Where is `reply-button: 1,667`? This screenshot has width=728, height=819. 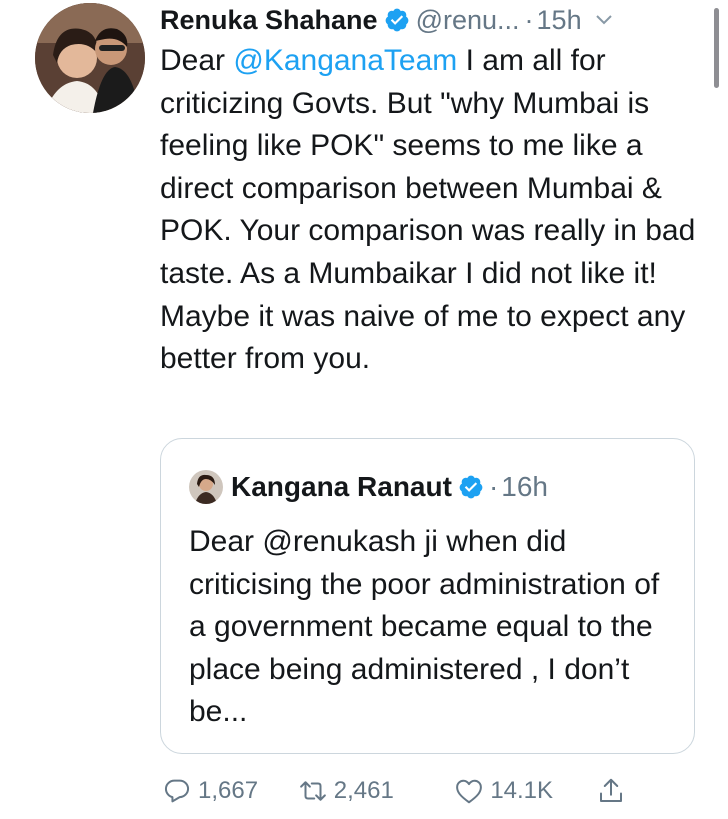 reply-button: 1,667 is located at coordinates (230, 791).